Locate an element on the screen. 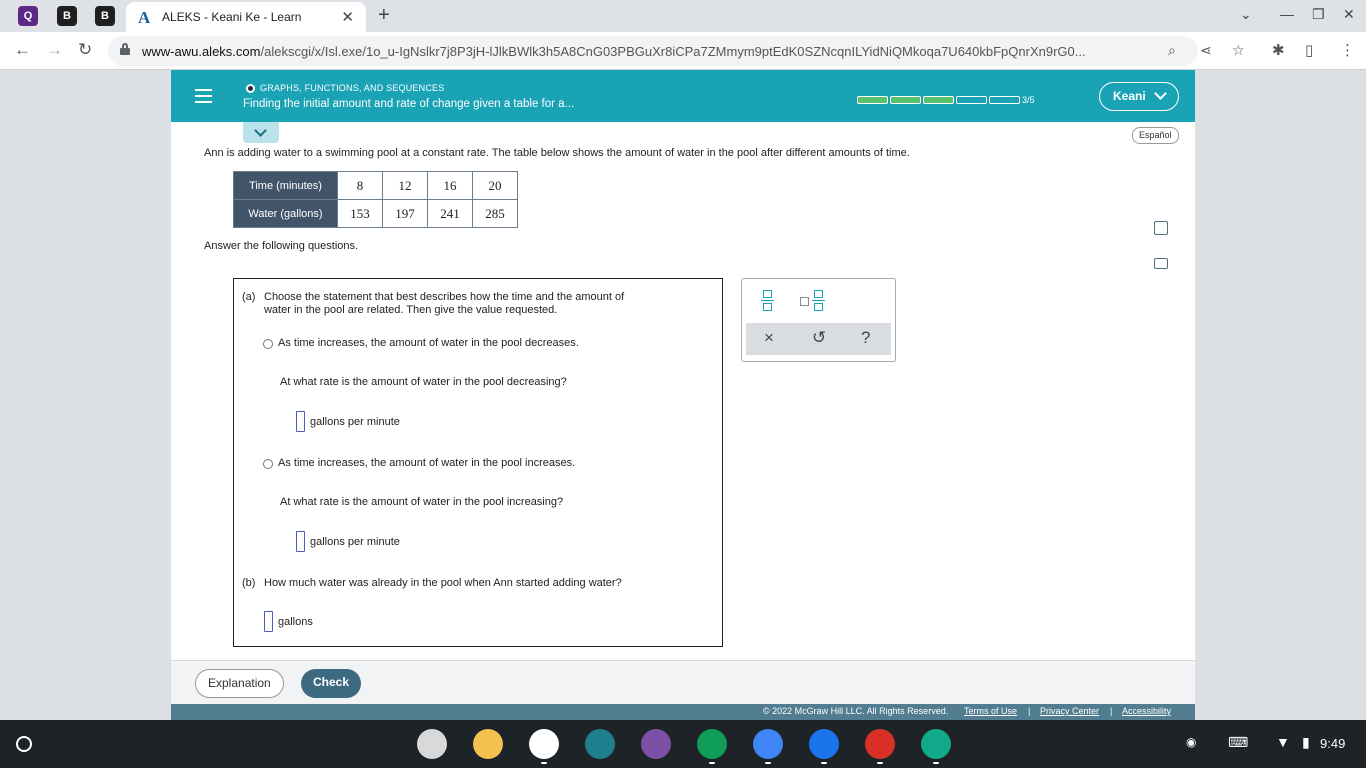  check-button: Check is located at coordinates (331, 683).